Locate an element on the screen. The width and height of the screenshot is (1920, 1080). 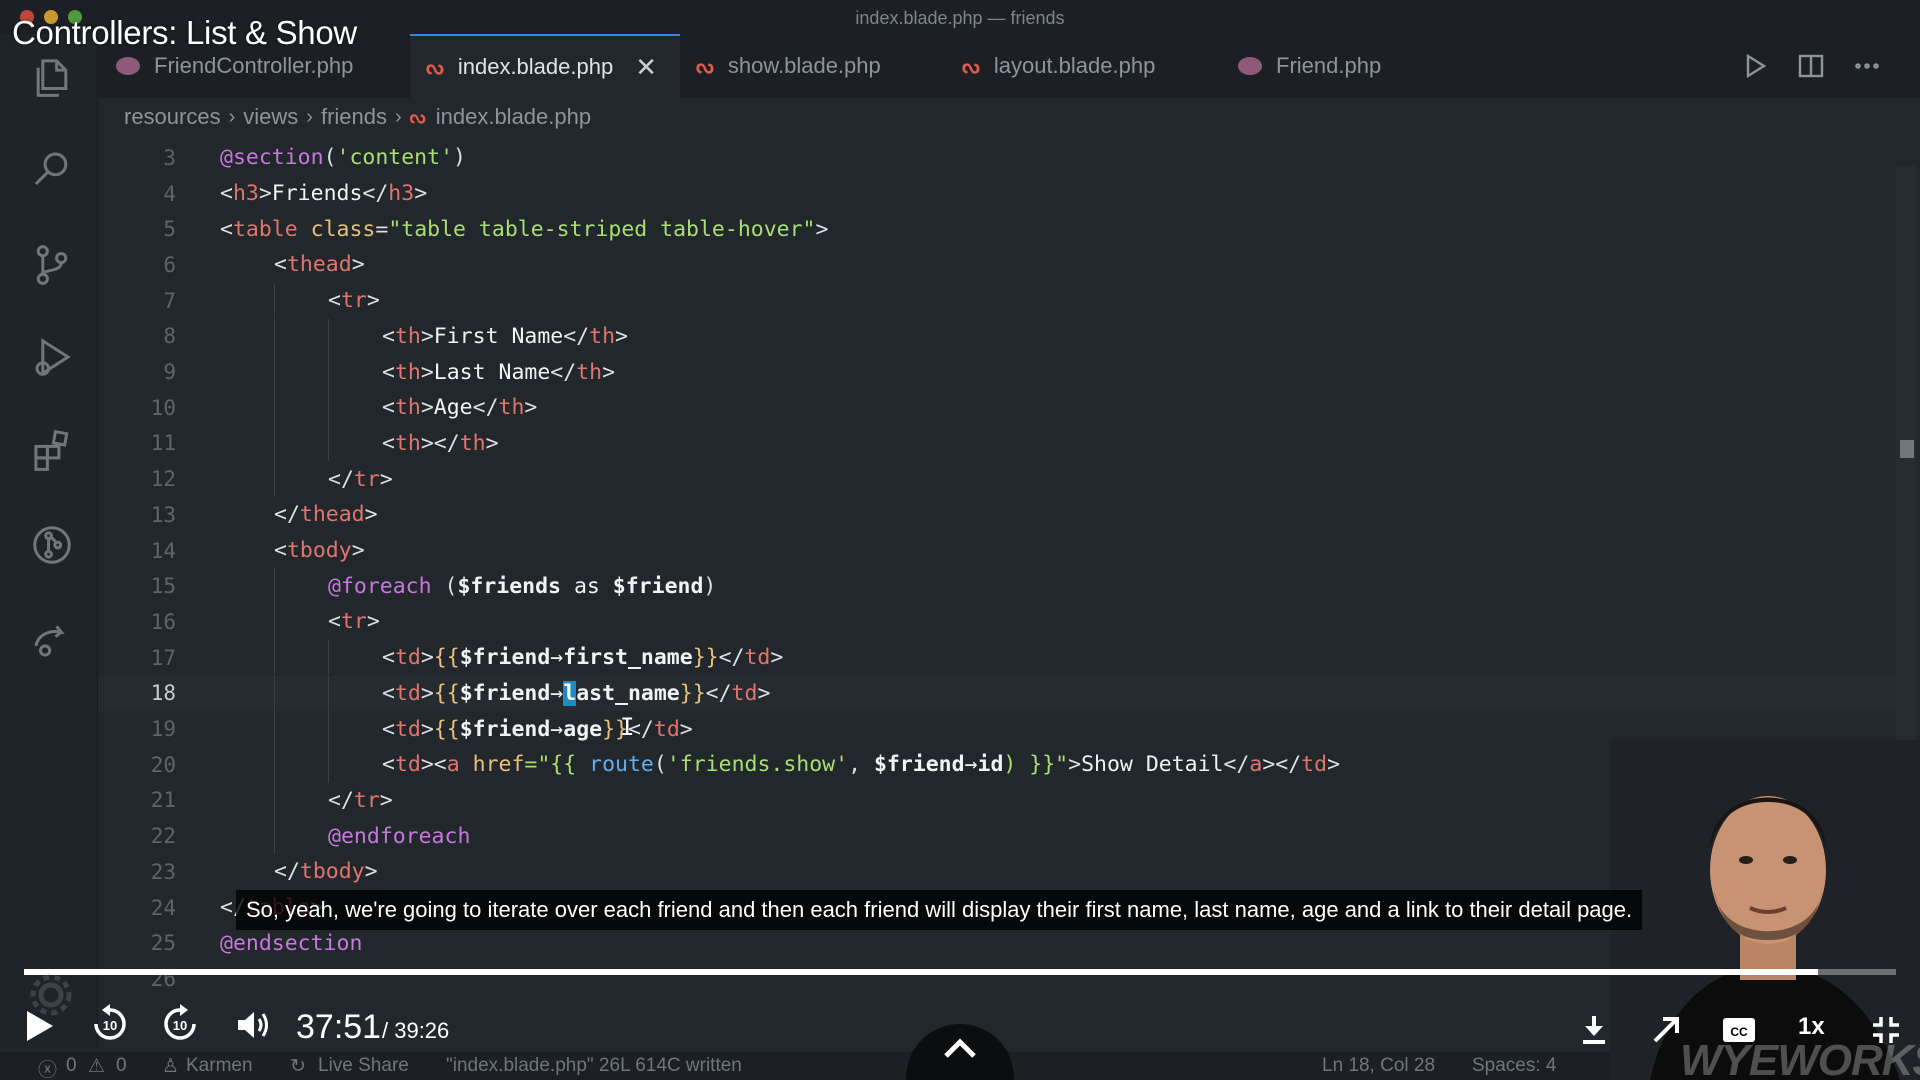
run-icon is located at coordinates (1755, 66).